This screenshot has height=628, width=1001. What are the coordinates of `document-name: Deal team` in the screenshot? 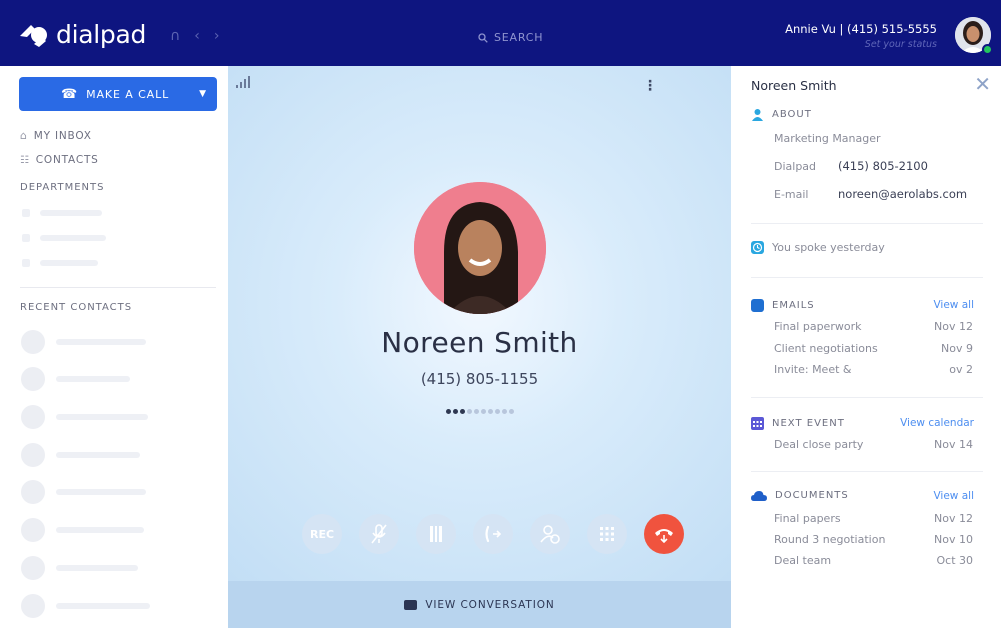 It's located at (802, 560).